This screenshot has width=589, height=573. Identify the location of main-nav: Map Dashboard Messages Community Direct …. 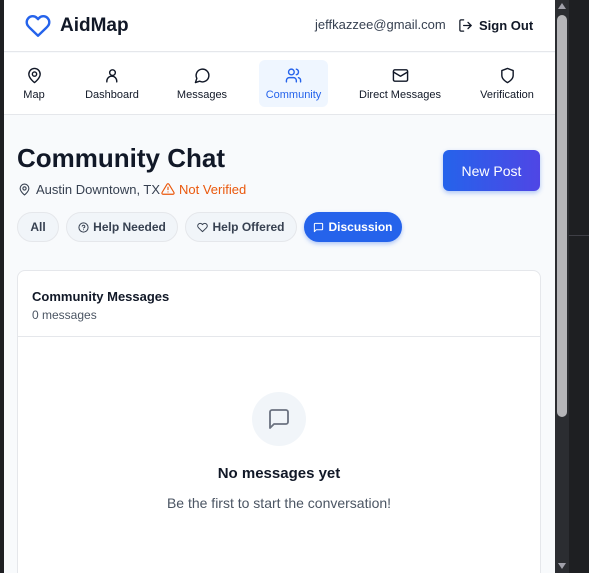
(279, 84).